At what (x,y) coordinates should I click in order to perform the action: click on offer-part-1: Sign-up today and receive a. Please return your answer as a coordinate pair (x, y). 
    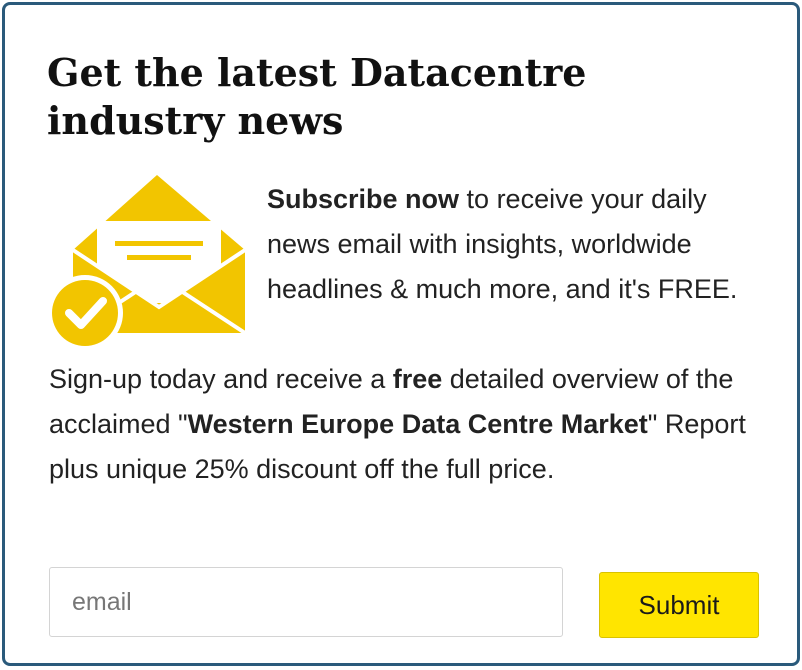
    Looking at the image, I should click on (221, 379).